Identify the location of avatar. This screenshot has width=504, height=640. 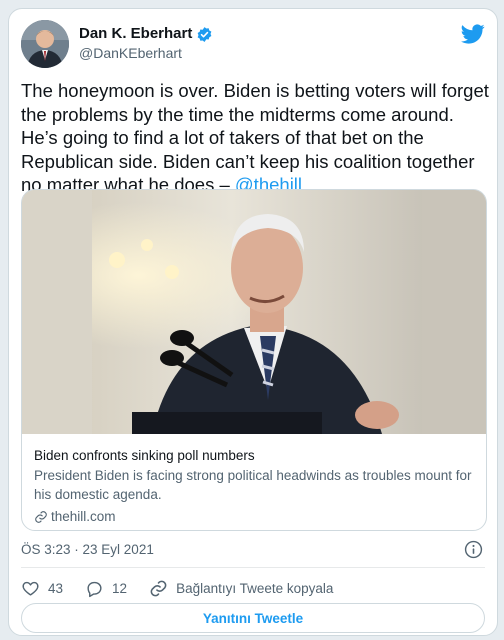
(45, 44).